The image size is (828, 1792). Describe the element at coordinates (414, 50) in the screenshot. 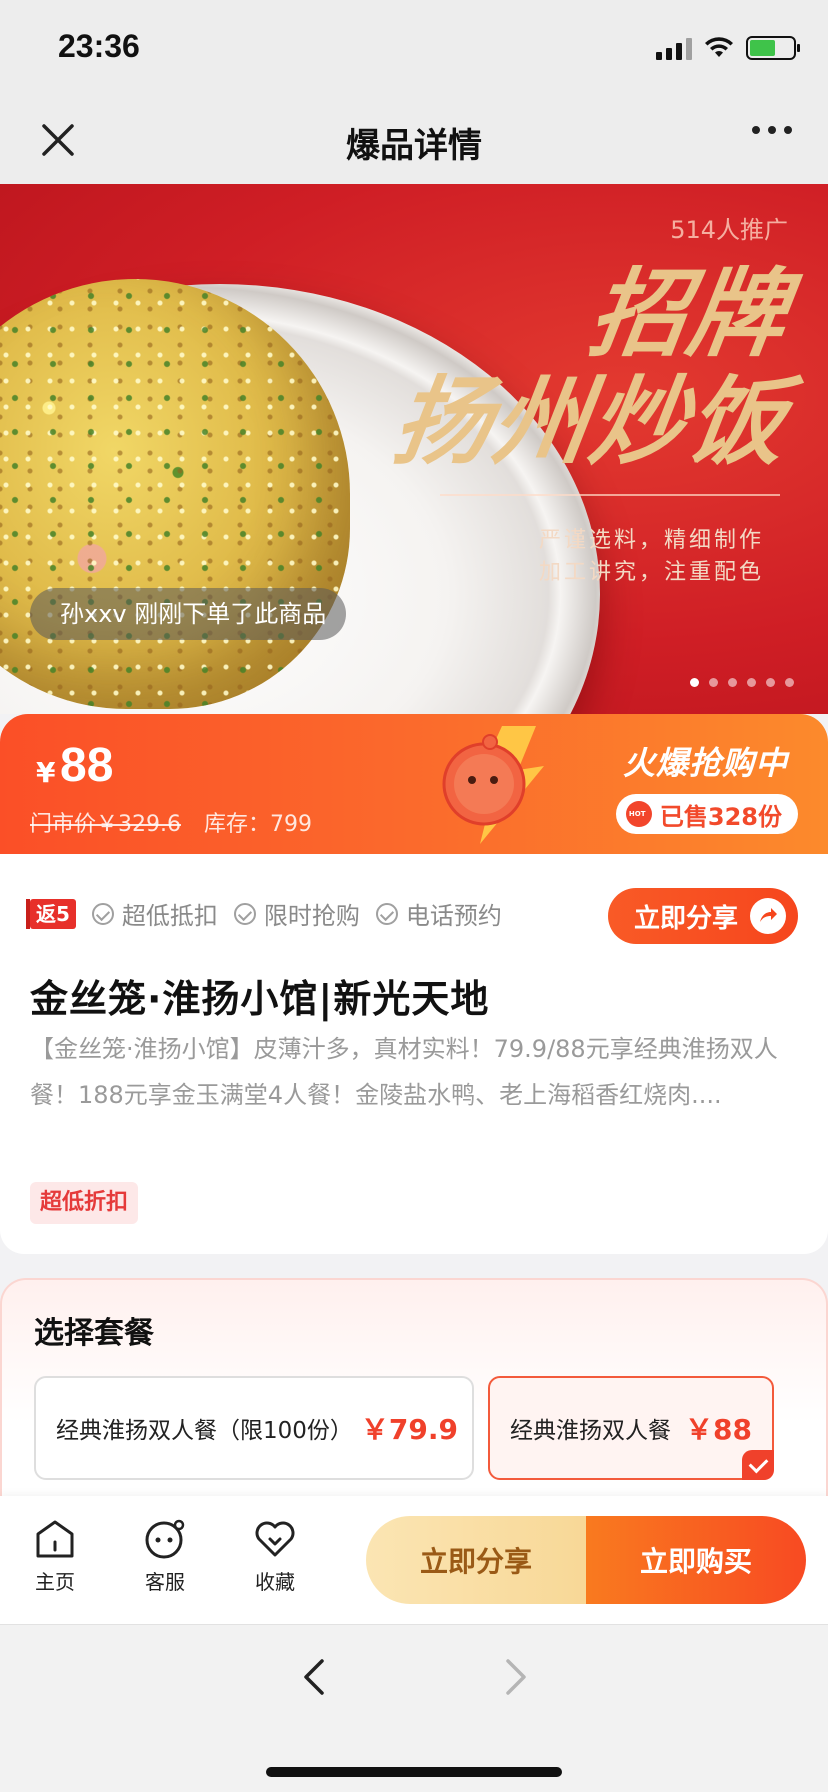

I see `status-bar: 23:36` at that location.